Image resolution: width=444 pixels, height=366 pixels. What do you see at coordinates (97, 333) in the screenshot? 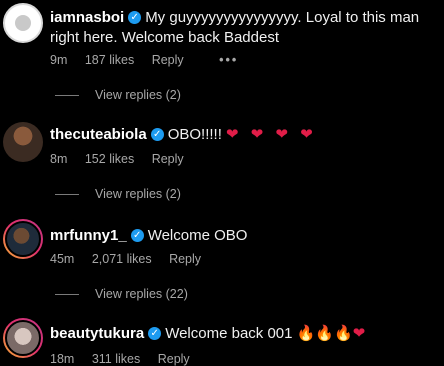
I see `username: beautytukura` at bounding box center [97, 333].